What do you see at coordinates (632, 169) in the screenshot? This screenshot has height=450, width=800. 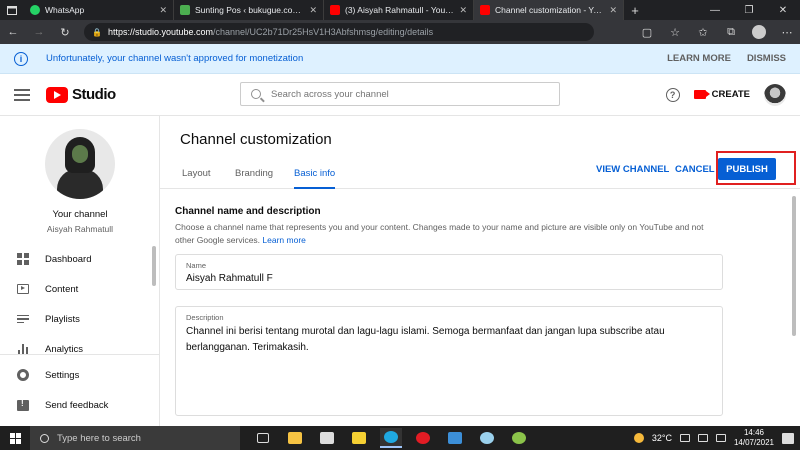 I see `view-channel-button: VIEW CHANNEL` at bounding box center [632, 169].